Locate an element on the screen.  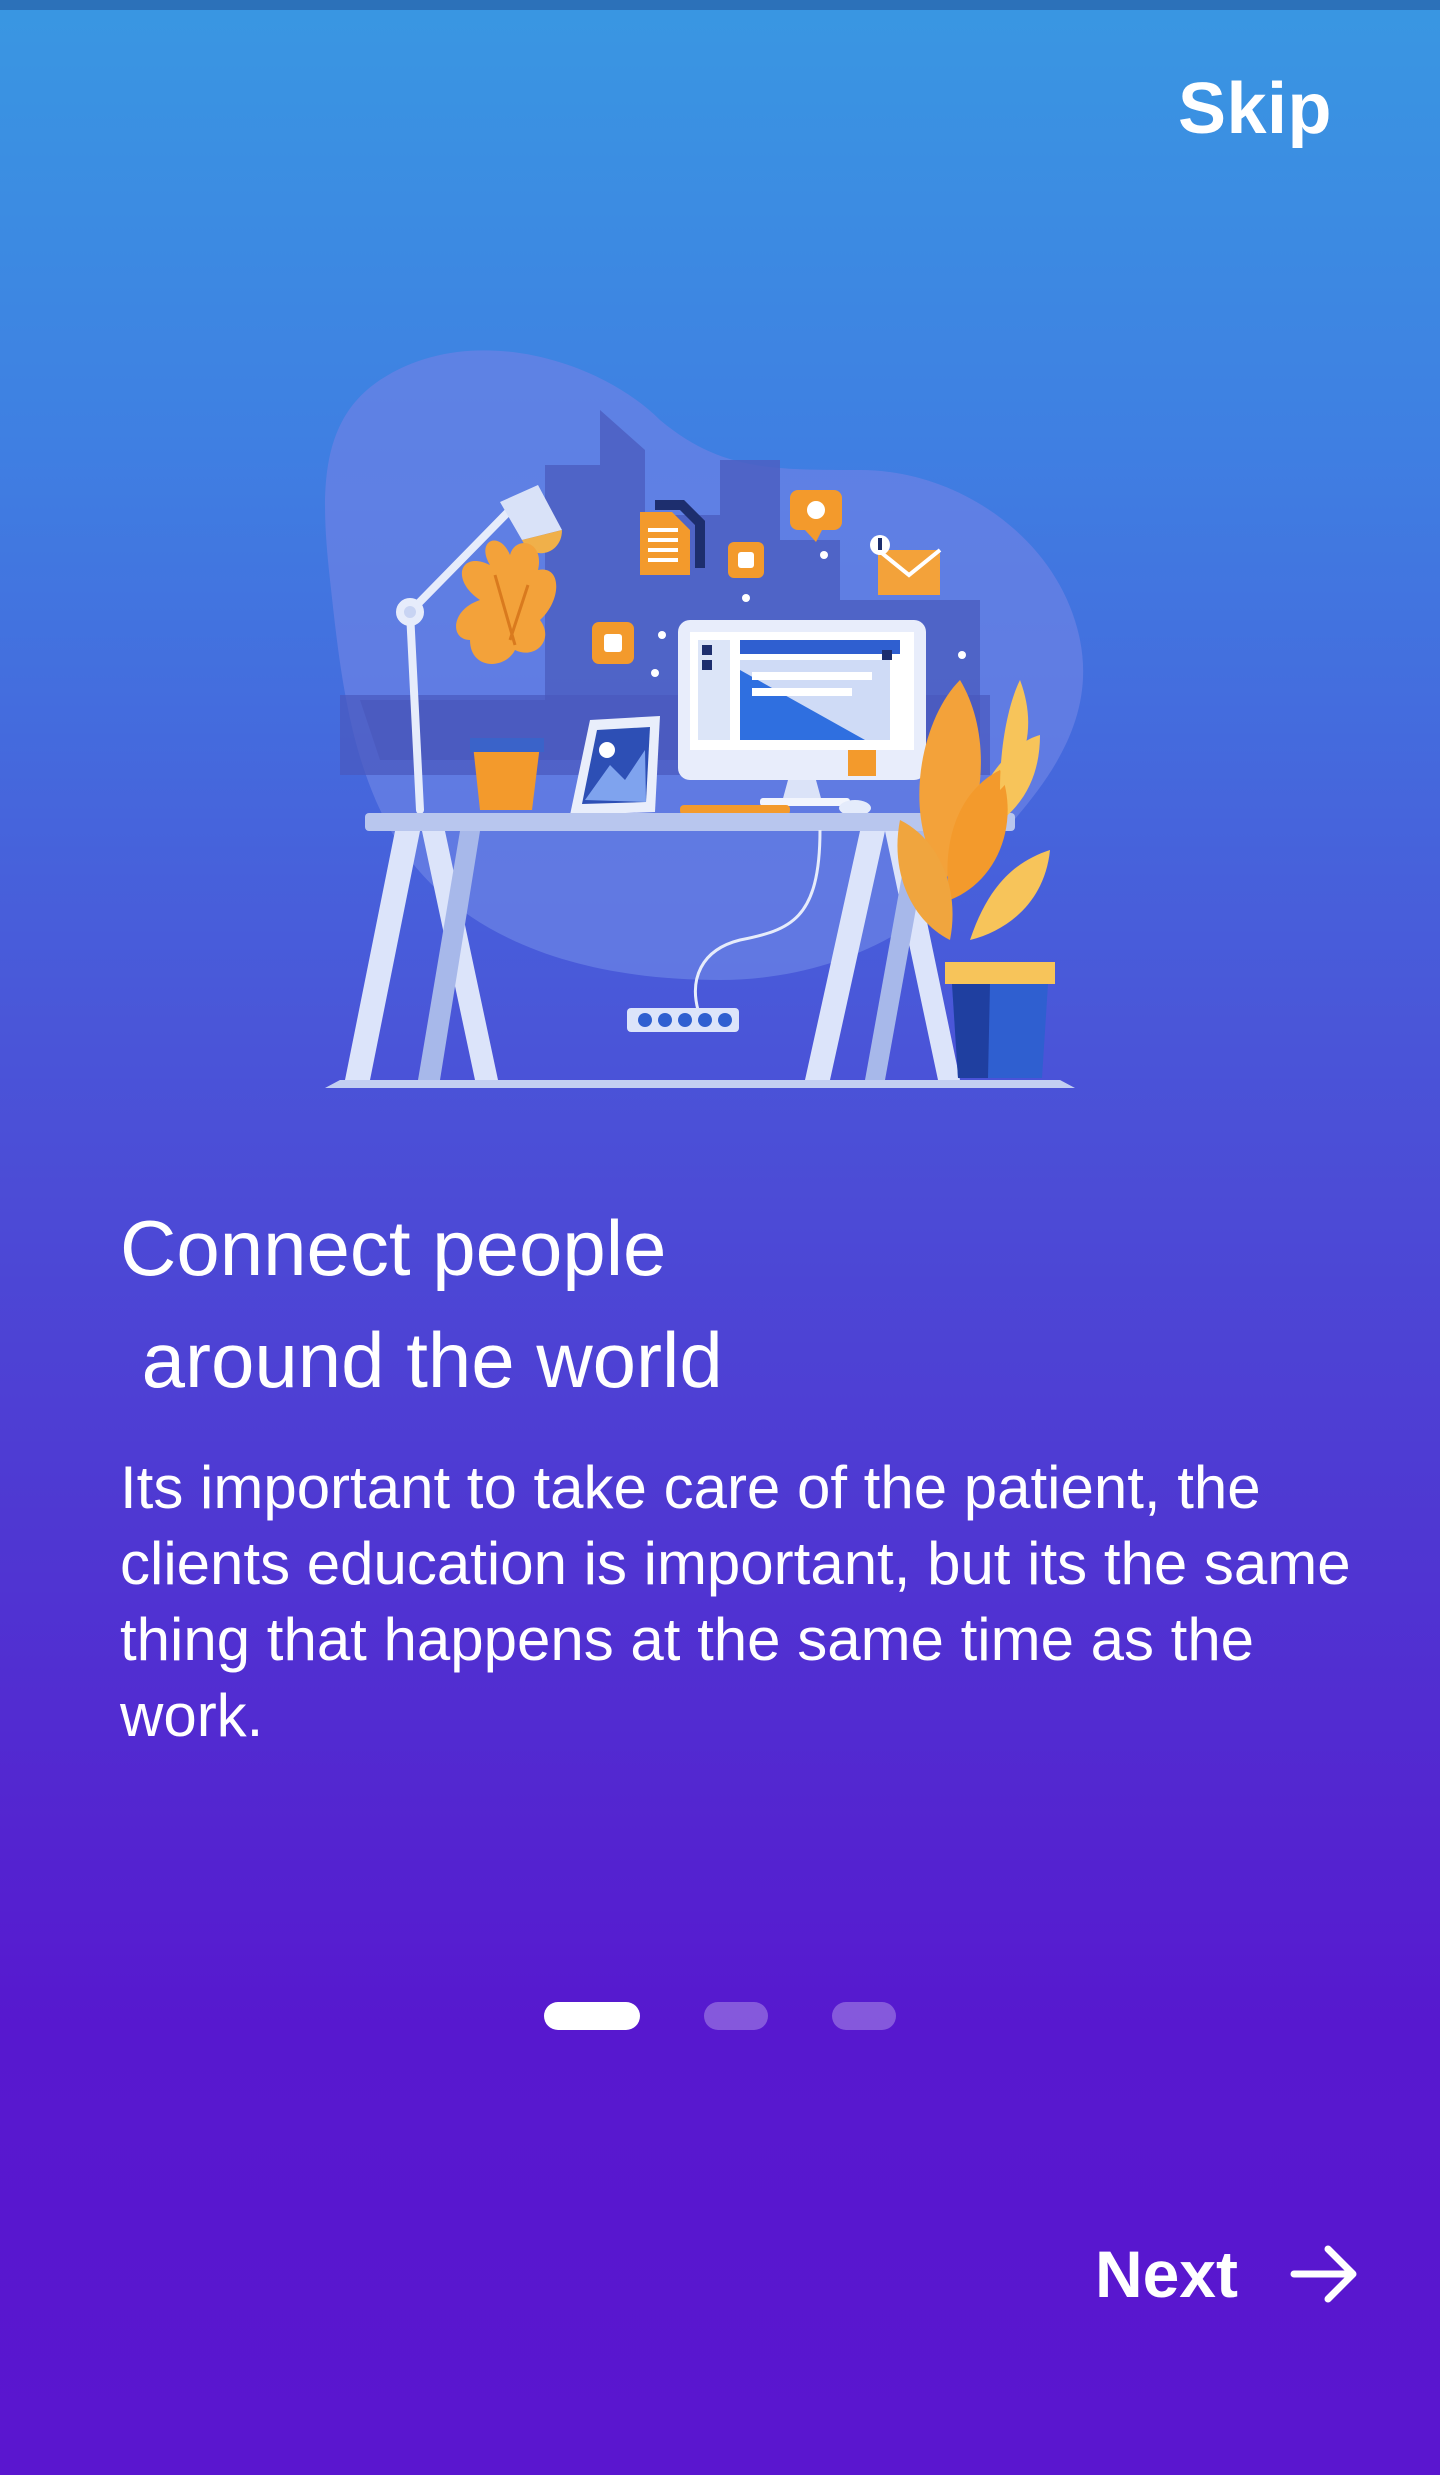
page-title: Connect people around the world is located at coordinates (421, 1304).